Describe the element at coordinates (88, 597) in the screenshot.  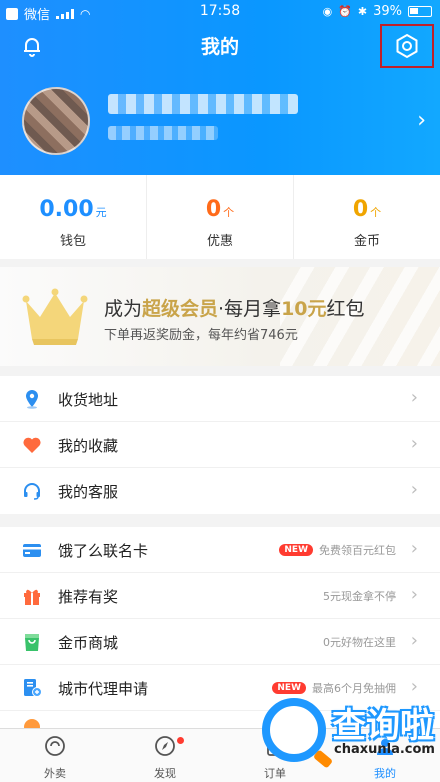
I see `list-item-label: 推荐有奖` at that location.